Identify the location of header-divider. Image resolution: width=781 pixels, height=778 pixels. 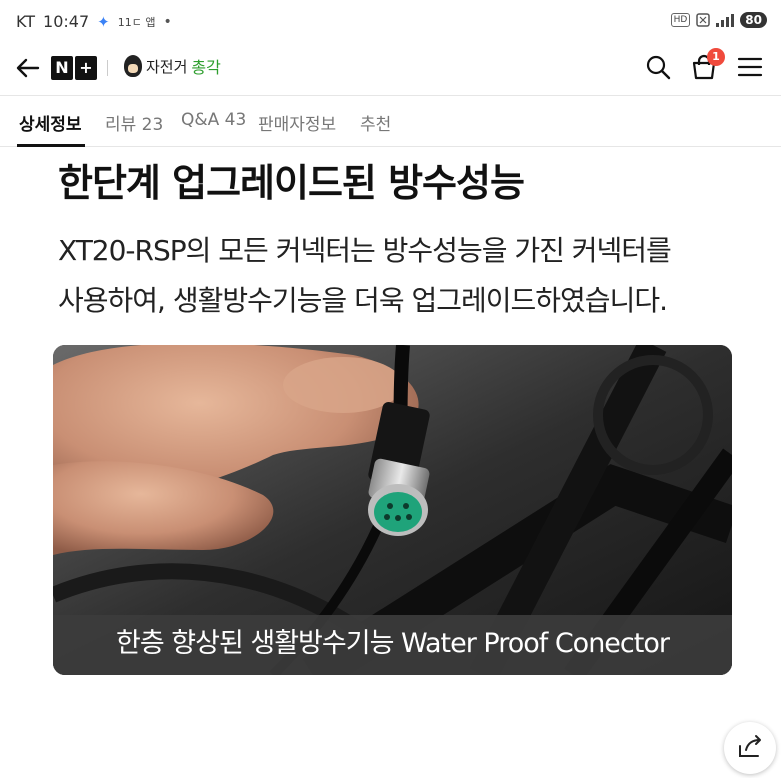
(107, 68).